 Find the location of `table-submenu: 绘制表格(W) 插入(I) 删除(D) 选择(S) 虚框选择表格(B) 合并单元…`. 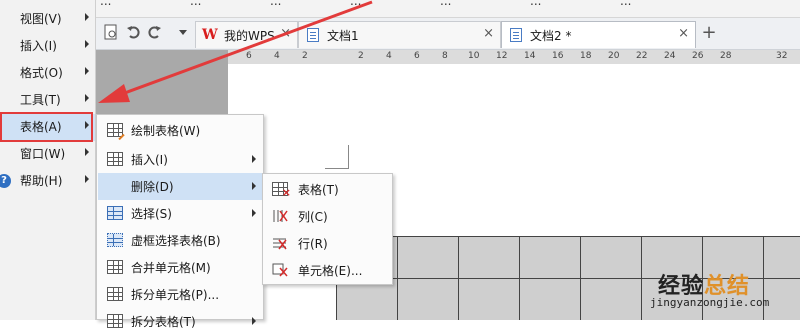

table-submenu: 绘制表格(W) 插入(I) 删除(D) 选择(S) 虚框选择表格(B) 合并单元… is located at coordinates (180, 221).